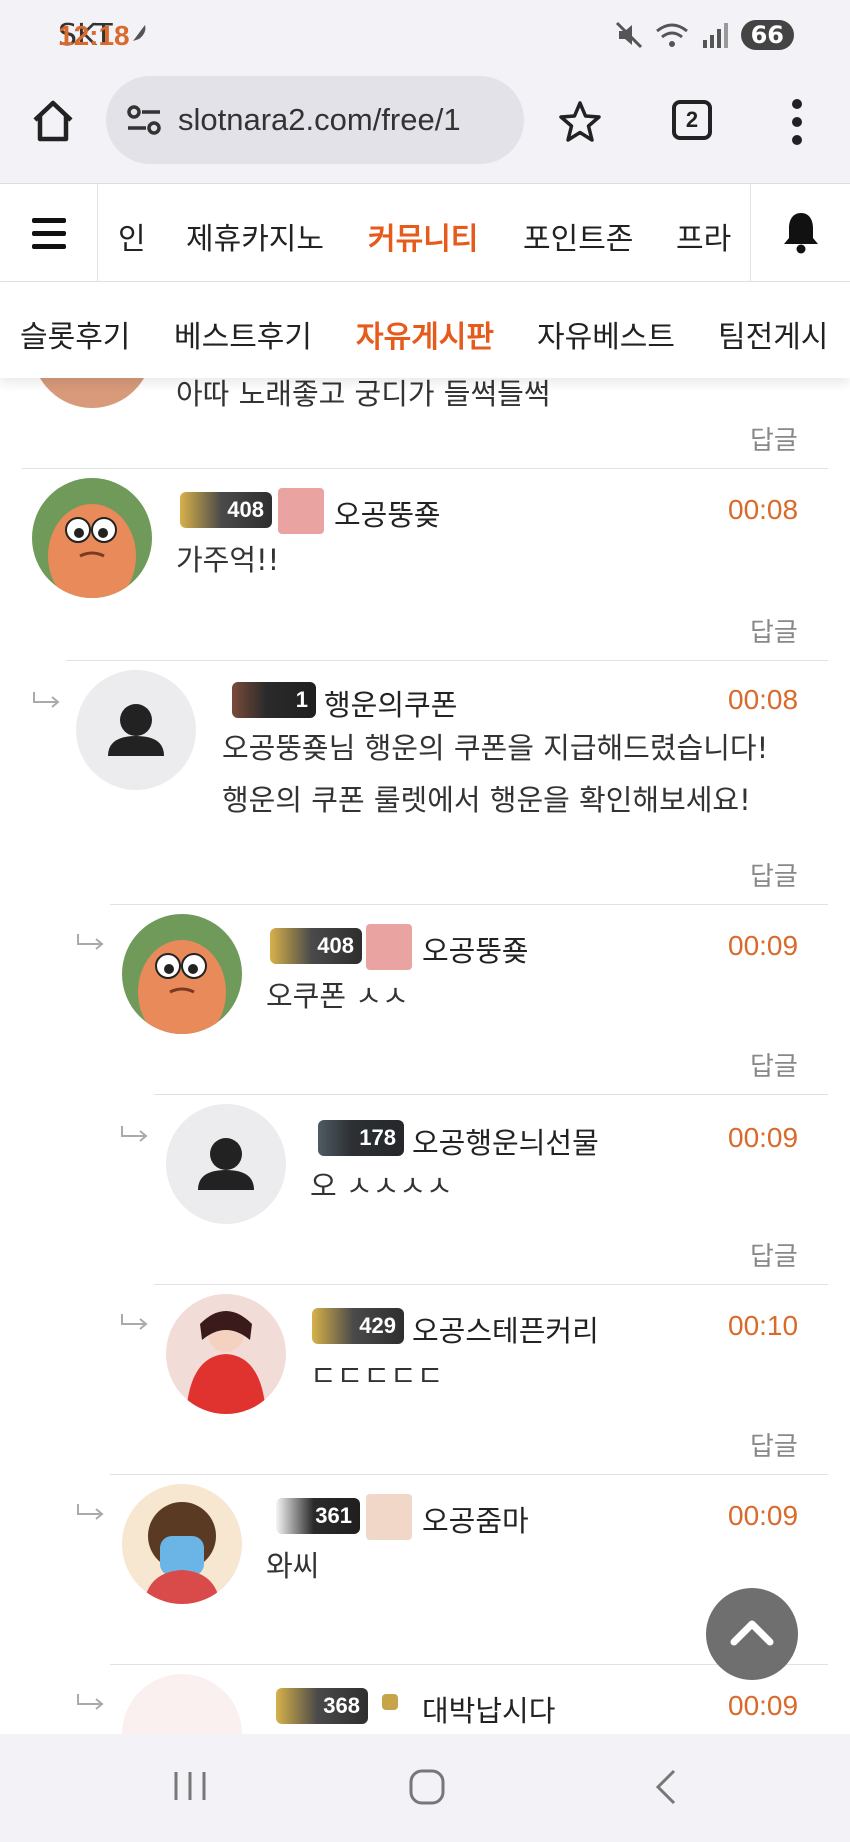 The width and height of the screenshot is (850, 1842). I want to click on recent-apps-icon, so click(190, 1786).